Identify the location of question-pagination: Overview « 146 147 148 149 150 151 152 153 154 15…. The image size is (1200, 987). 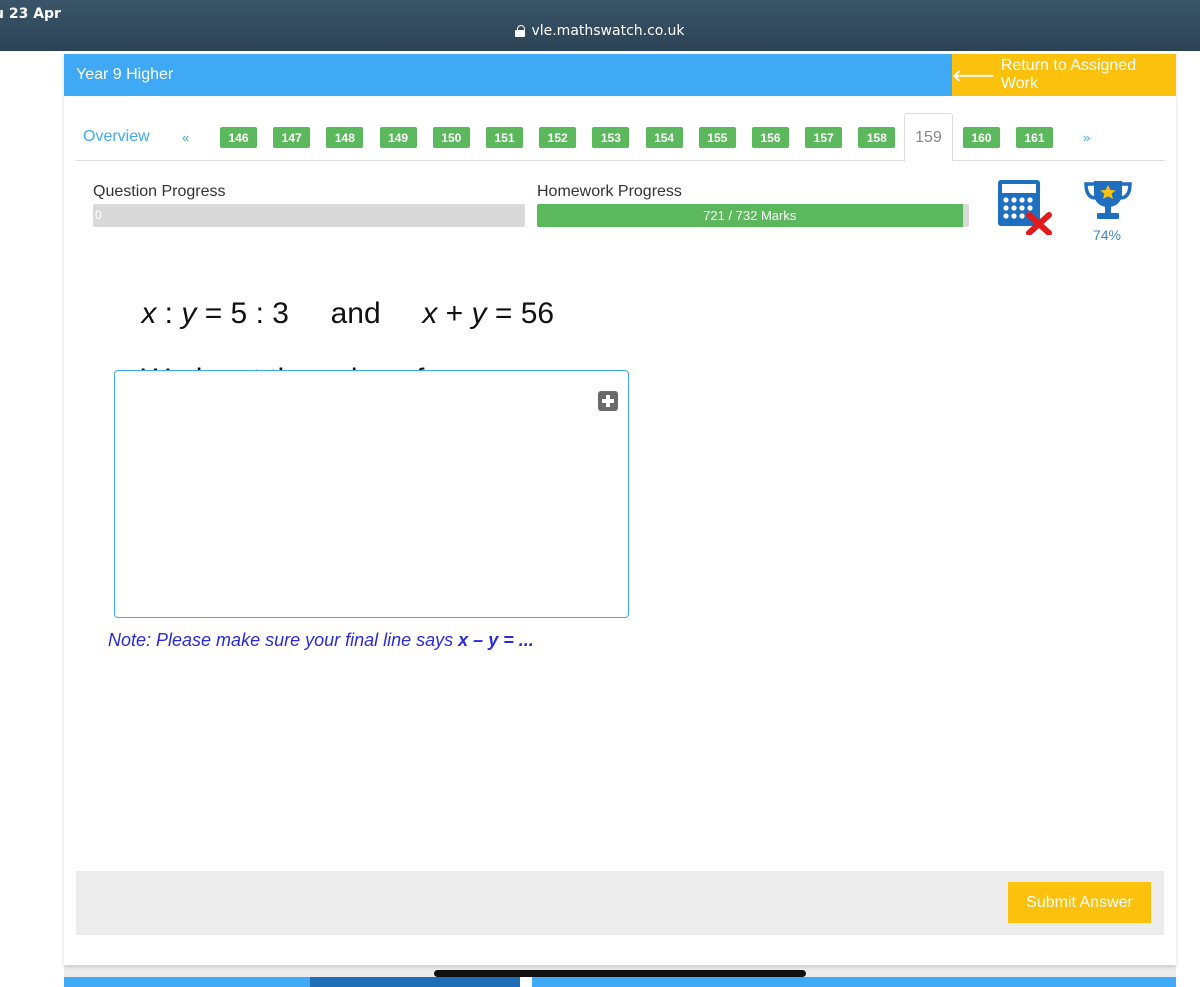
(620, 137).